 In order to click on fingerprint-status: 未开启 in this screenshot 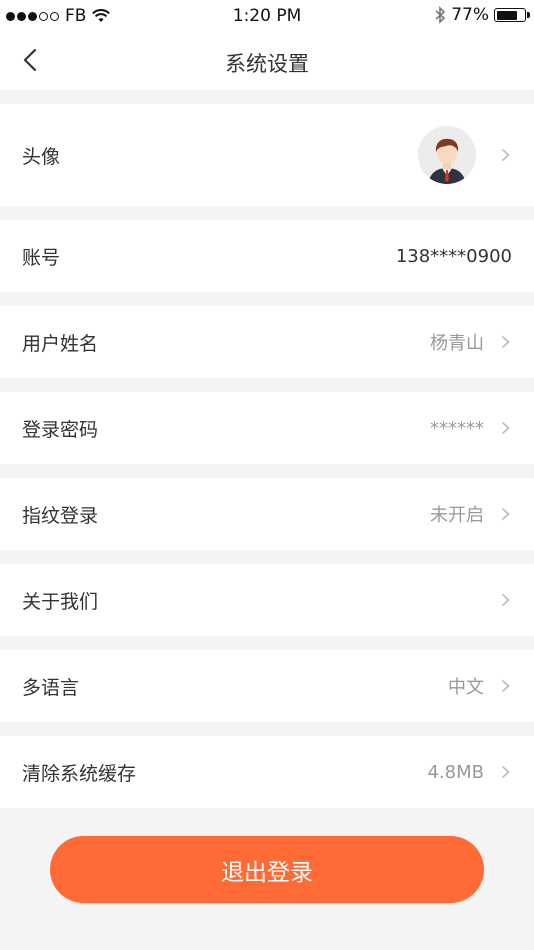, I will do `click(457, 515)`.